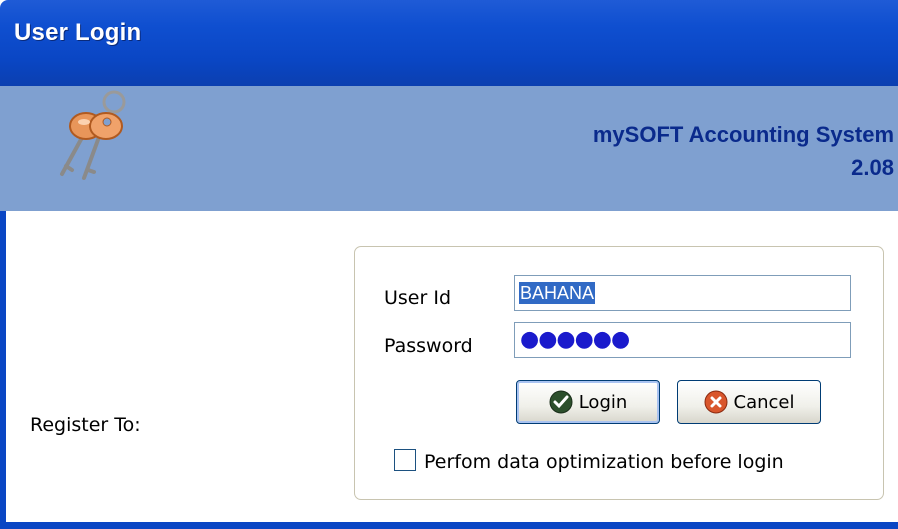 The width and height of the screenshot is (898, 529). Describe the element at coordinates (743, 134) in the screenshot. I see `app-name: mySOFT Accounting System` at that location.